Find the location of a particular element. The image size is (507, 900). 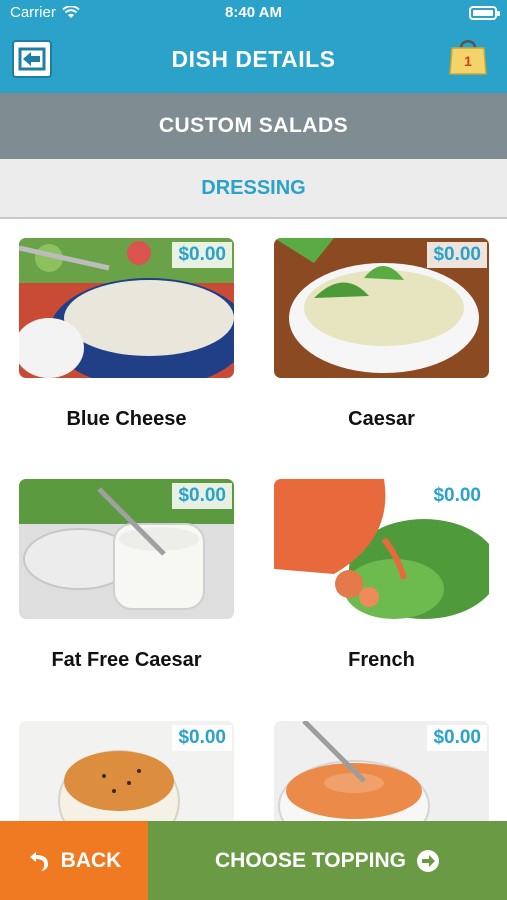

arrow-right-circle-icon is located at coordinates (427, 860).